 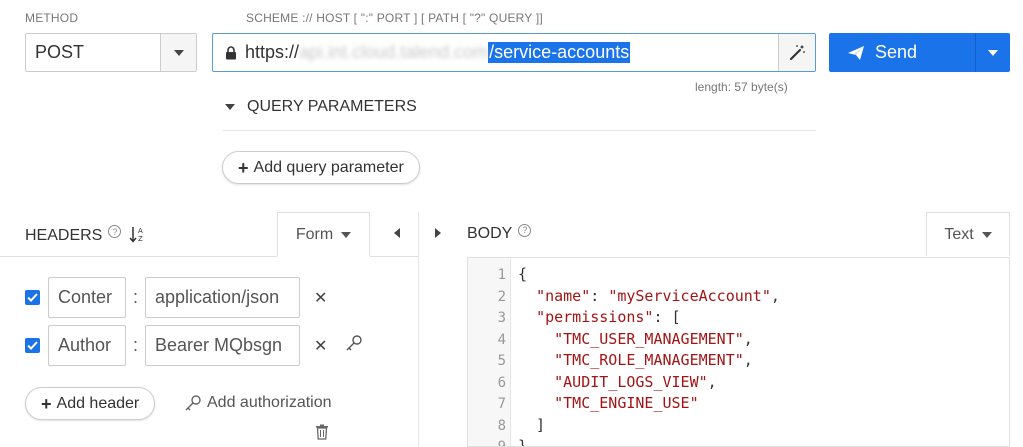 What do you see at coordinates (608, 317) in the screenshot?
I see `code-text: "permissions": [` at bounding box center [608, 317].